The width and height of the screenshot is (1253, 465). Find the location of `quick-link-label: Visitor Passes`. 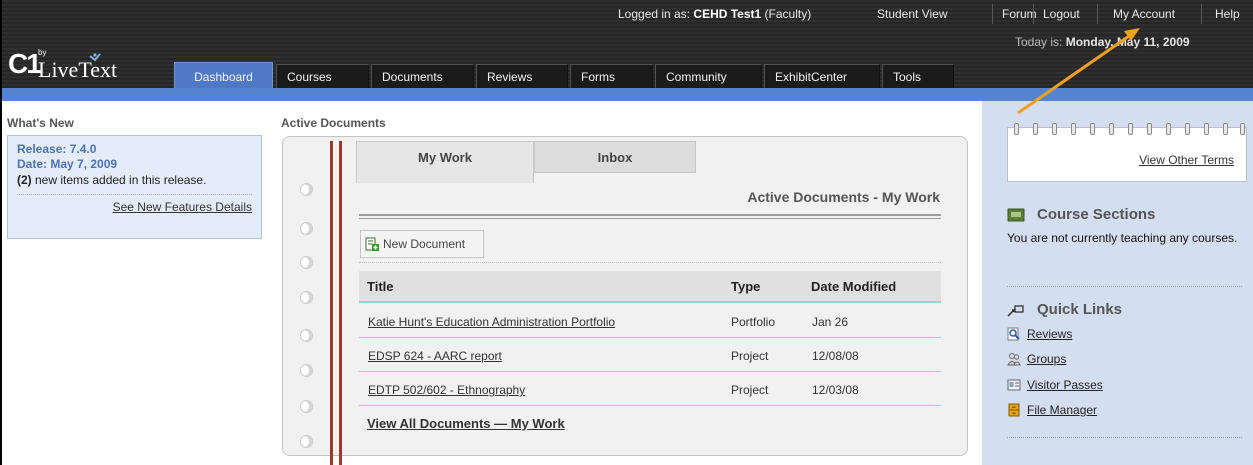

quick-link-label: Visitor Passes is located at coordinates (1065, 385).